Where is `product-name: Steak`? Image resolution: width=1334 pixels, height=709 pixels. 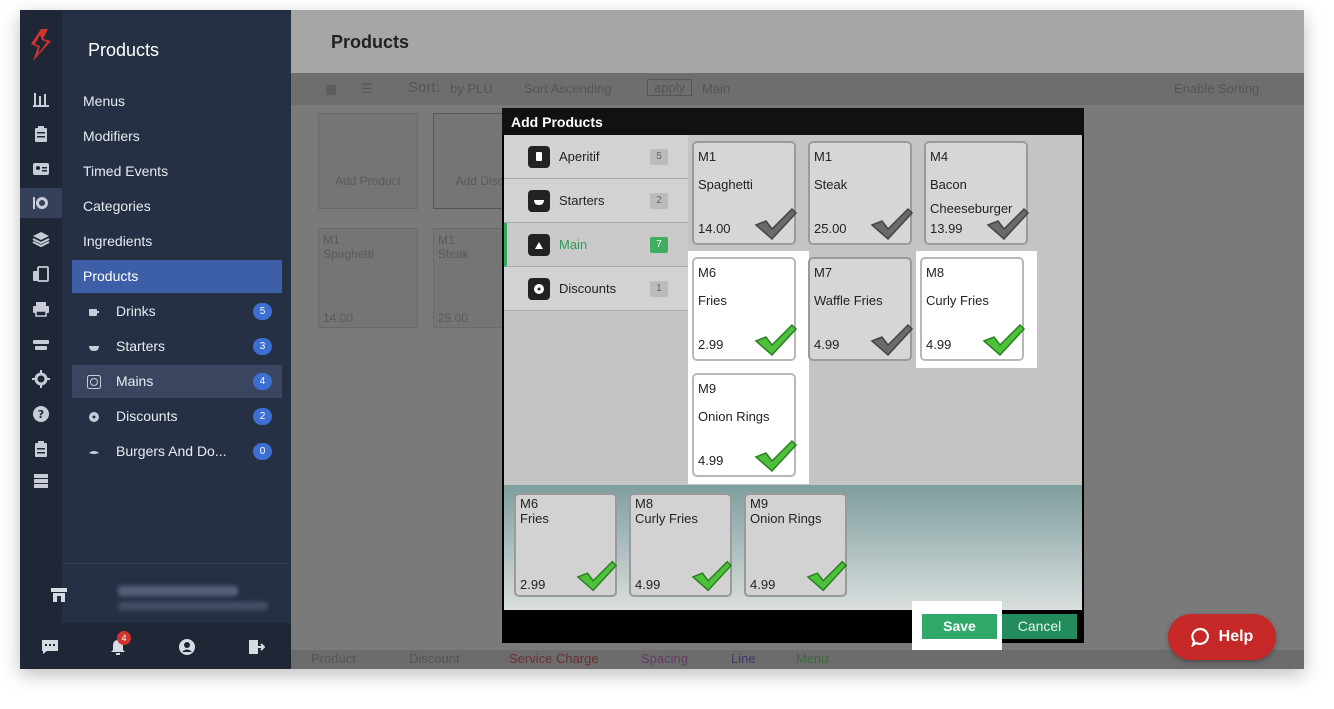 product-name: Steak is located at coordinates (831, 184).